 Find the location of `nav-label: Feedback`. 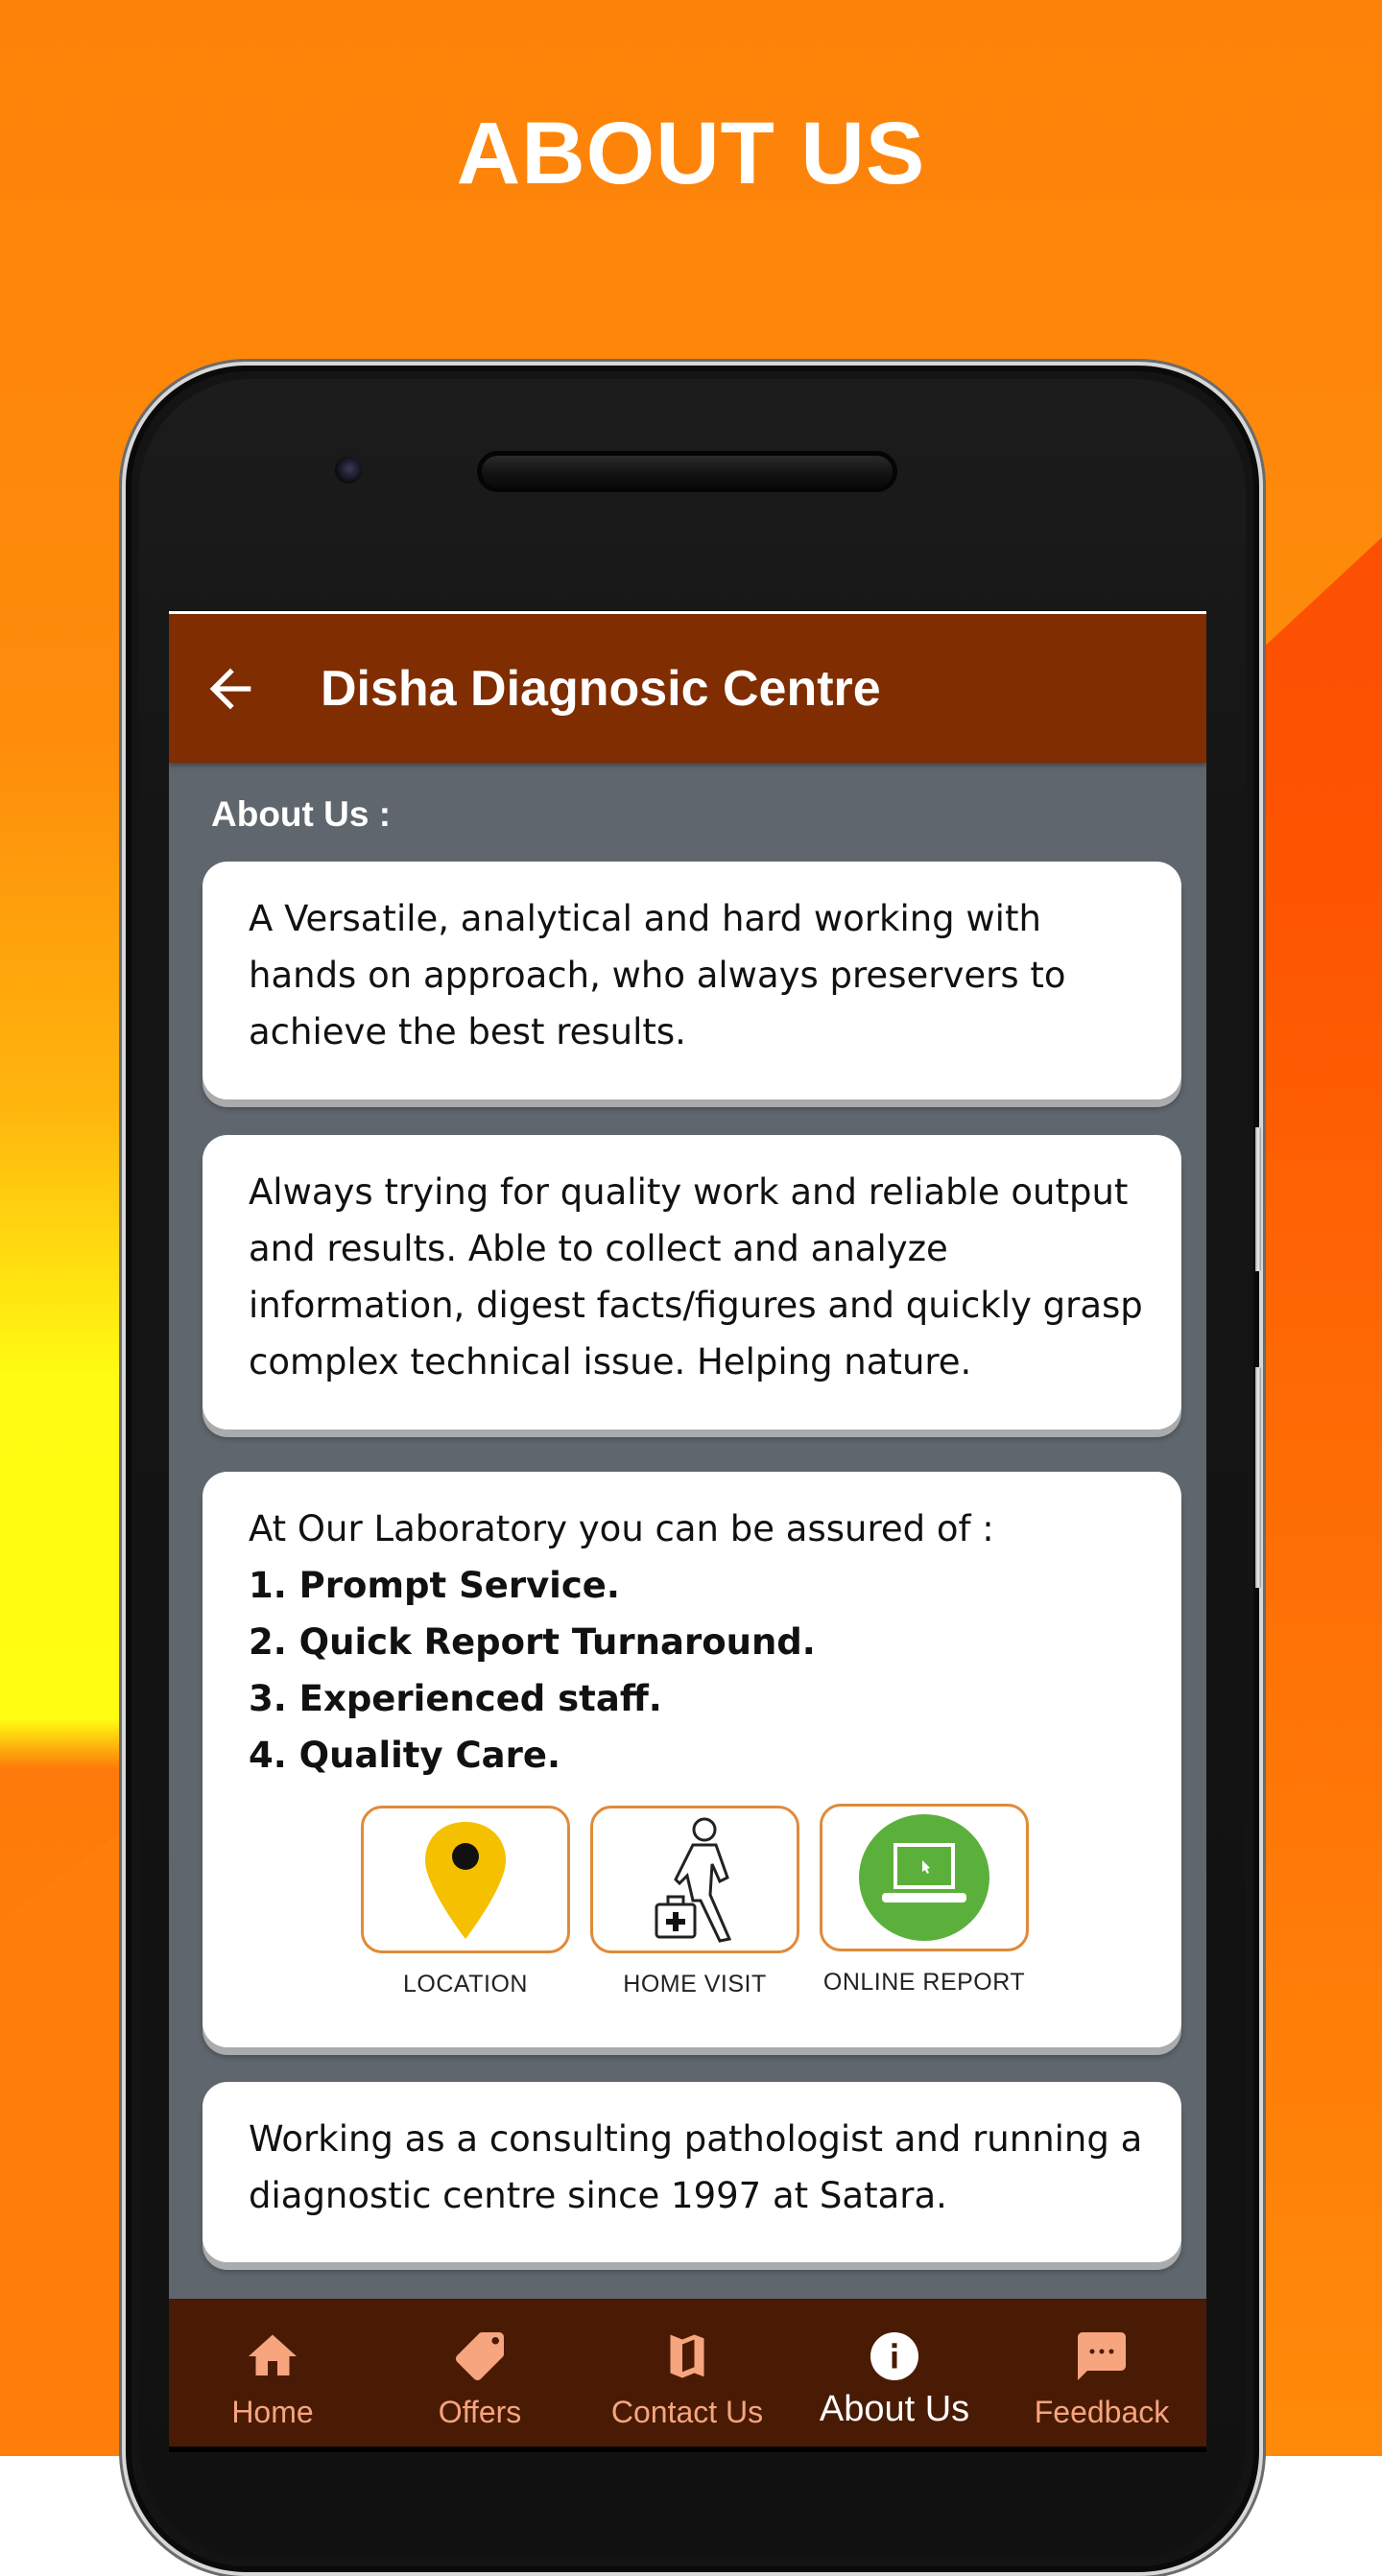

nav-label: Feedback is located at coordinates (1102, 2412).